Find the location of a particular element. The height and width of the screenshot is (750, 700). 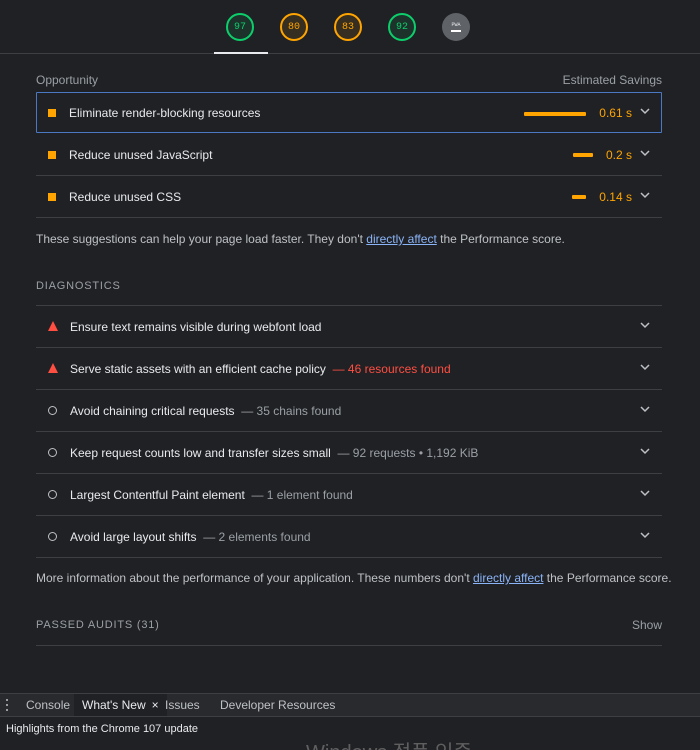

diagnostic-detail: — 1 element found is located at coordinates (302, 495).